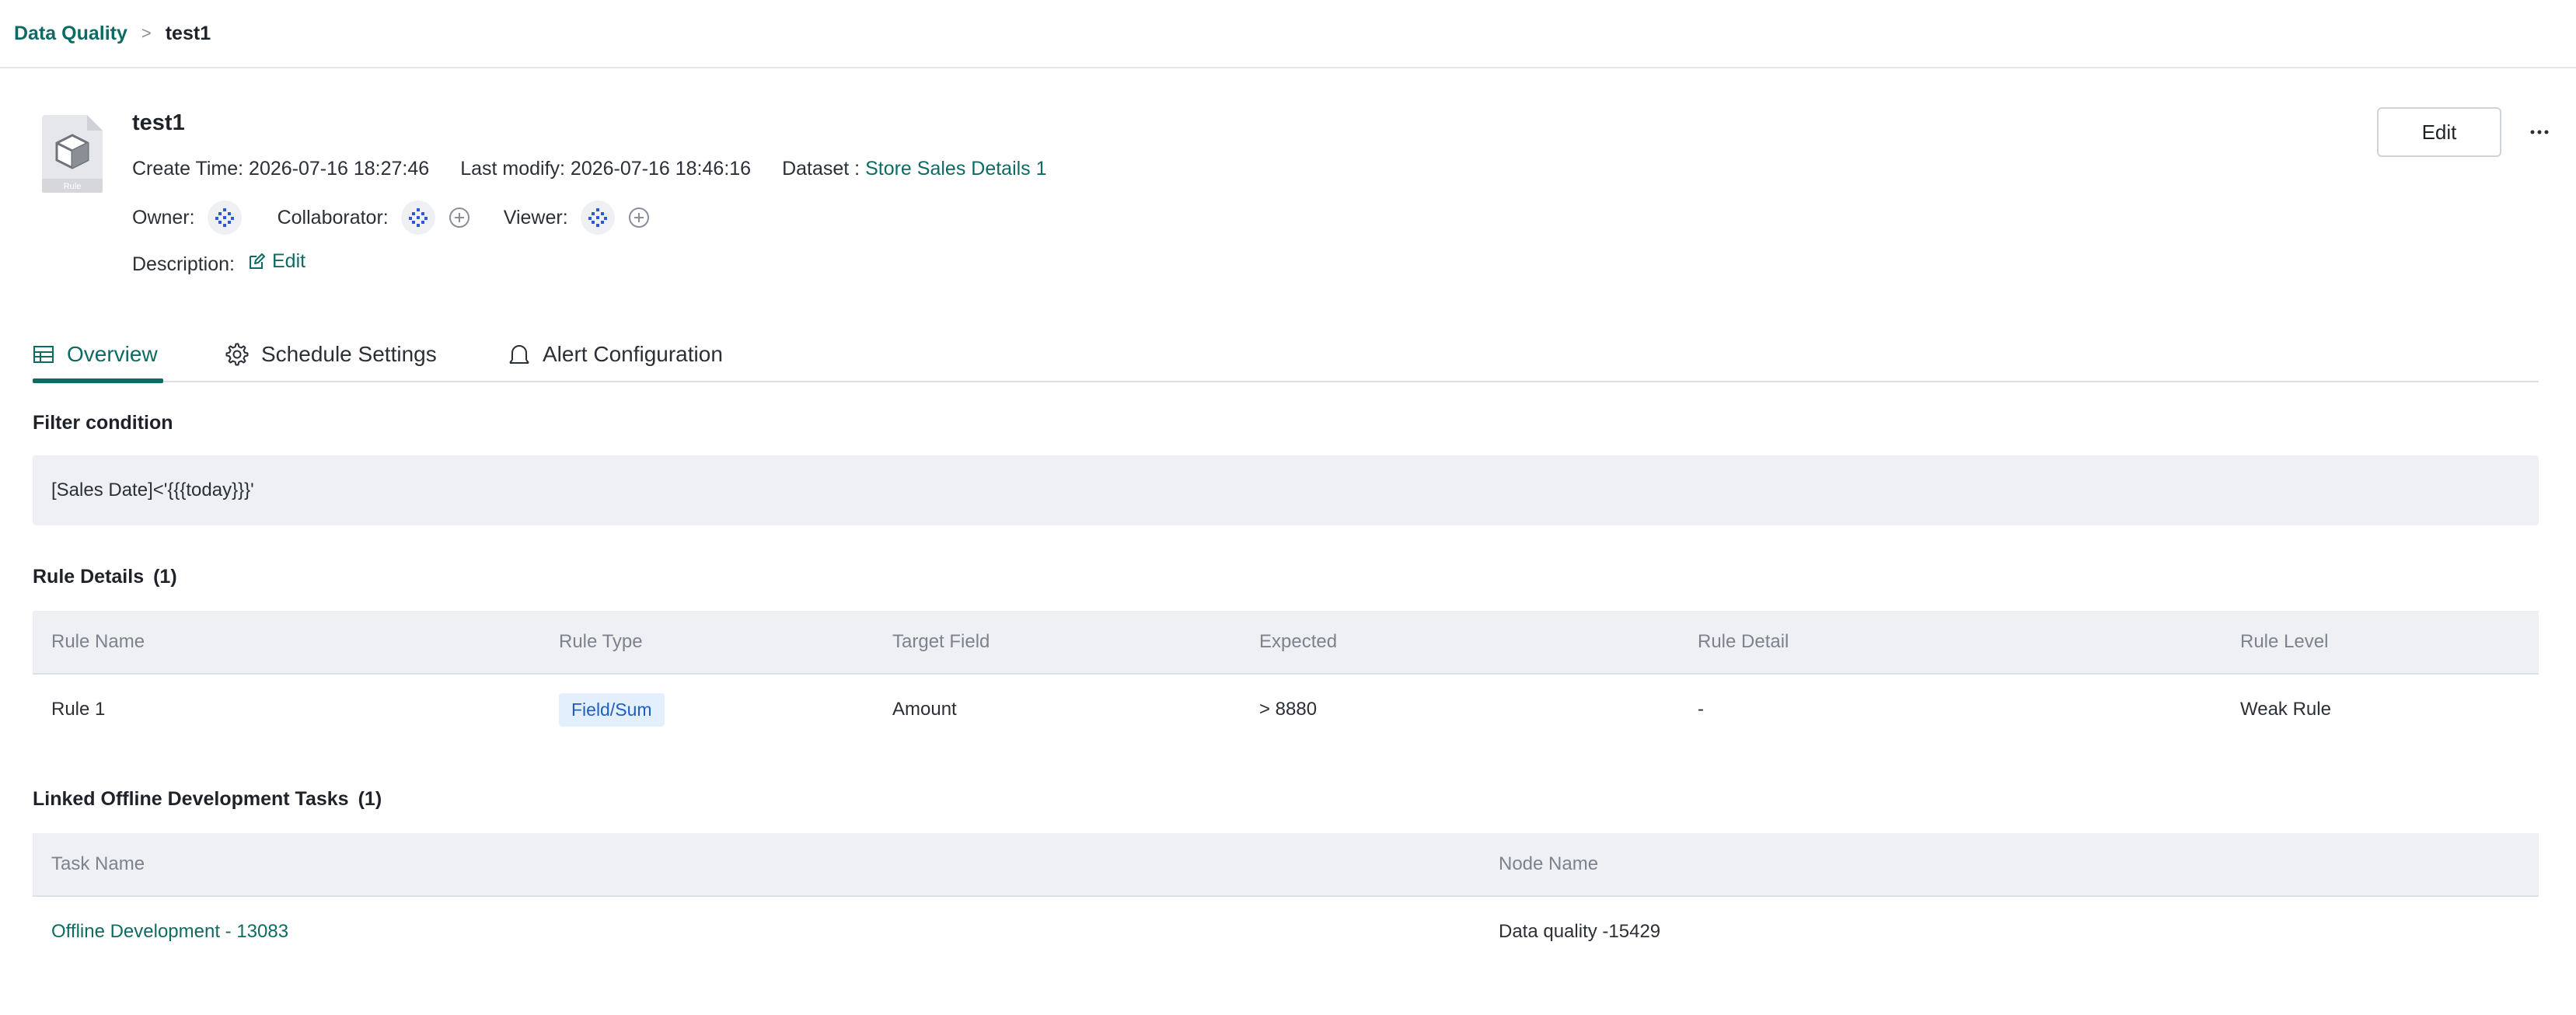  Describe the element at coordinates (98, 641) in the screenshot. I see `column-header: Rule Name` at that location.